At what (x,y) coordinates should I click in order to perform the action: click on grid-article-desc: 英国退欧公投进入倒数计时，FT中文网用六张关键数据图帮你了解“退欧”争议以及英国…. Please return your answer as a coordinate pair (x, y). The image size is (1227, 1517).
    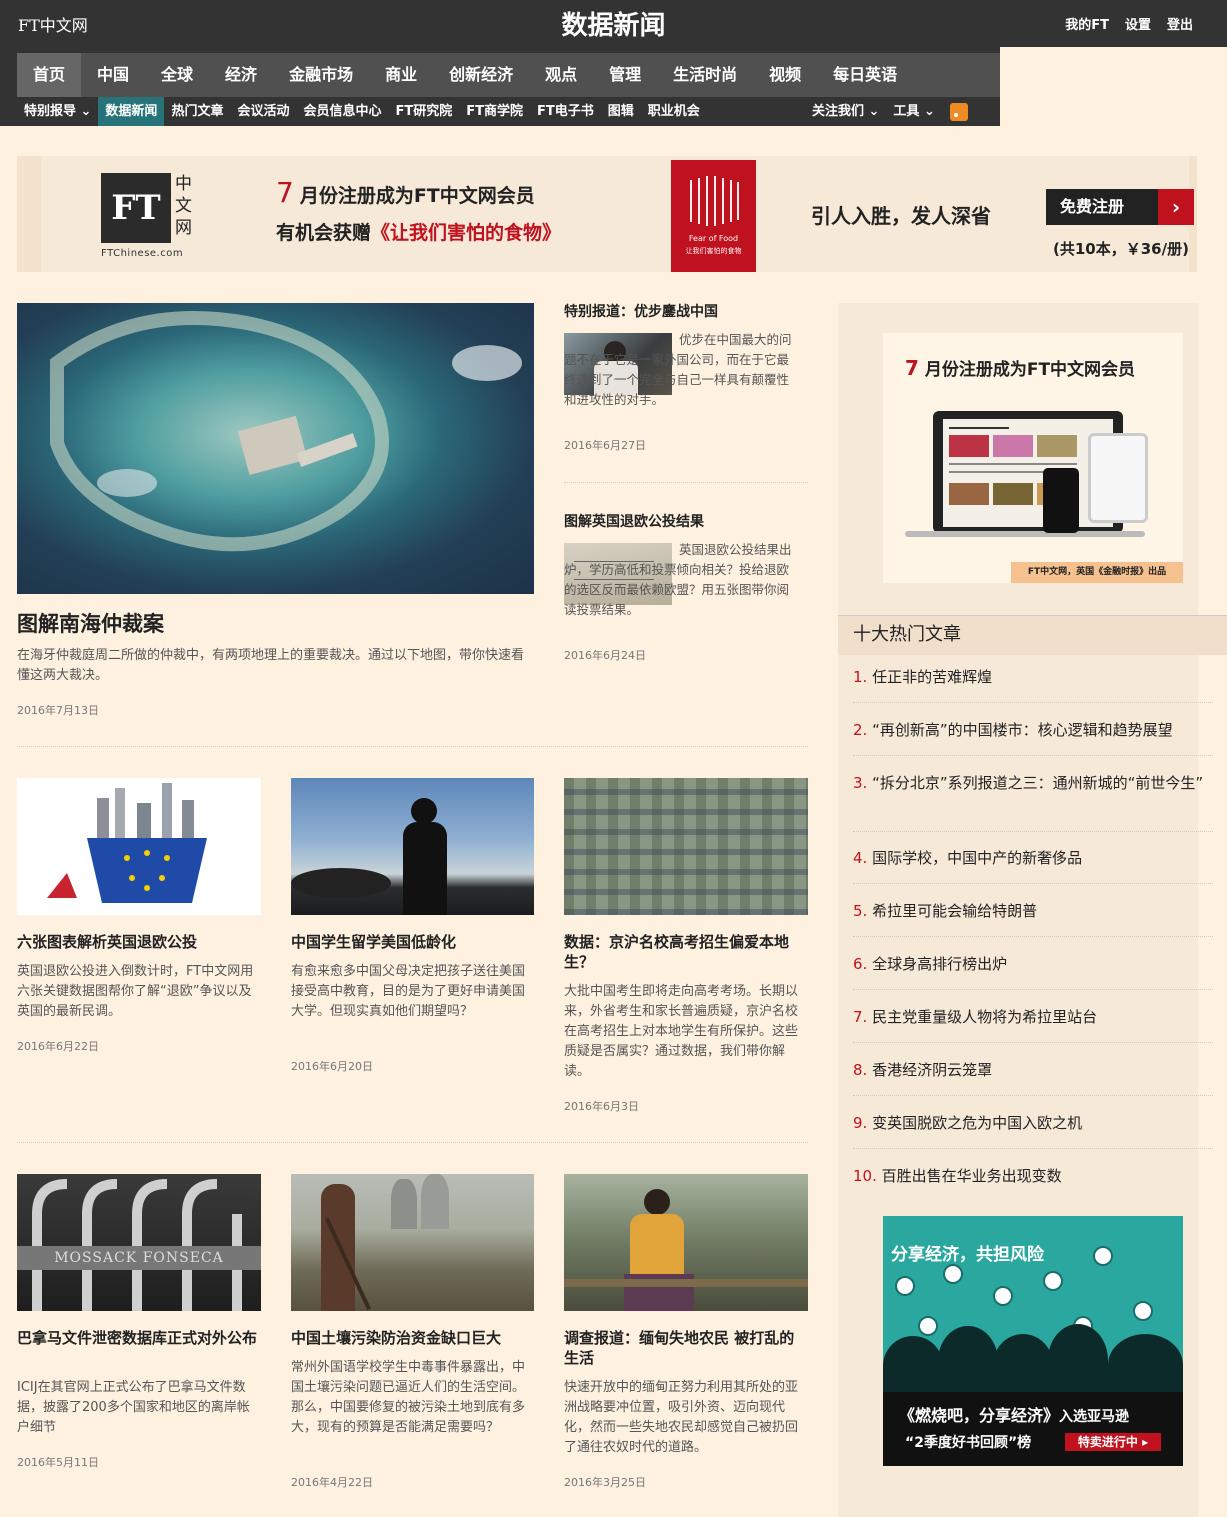
    Looking at the image, I should click on (135, 991).